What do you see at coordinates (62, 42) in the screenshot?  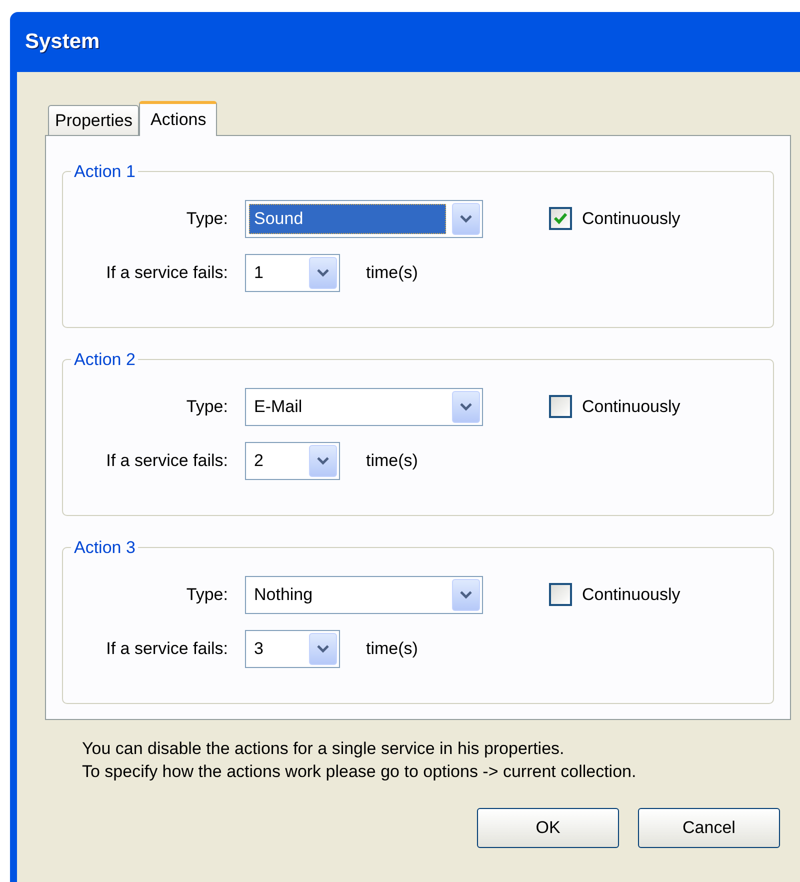 I see `window-title: System` at bounding box center [62, 42].